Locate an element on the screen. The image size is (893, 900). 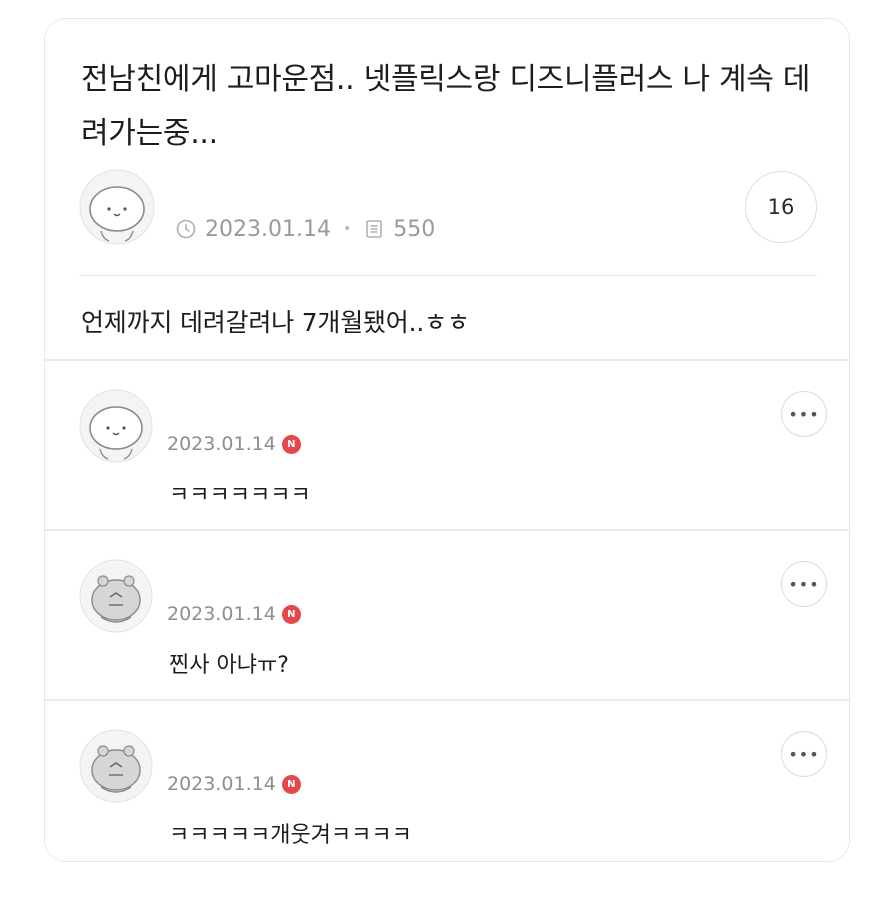
comment-count-button: 16 is located at coordinates (781, 207).